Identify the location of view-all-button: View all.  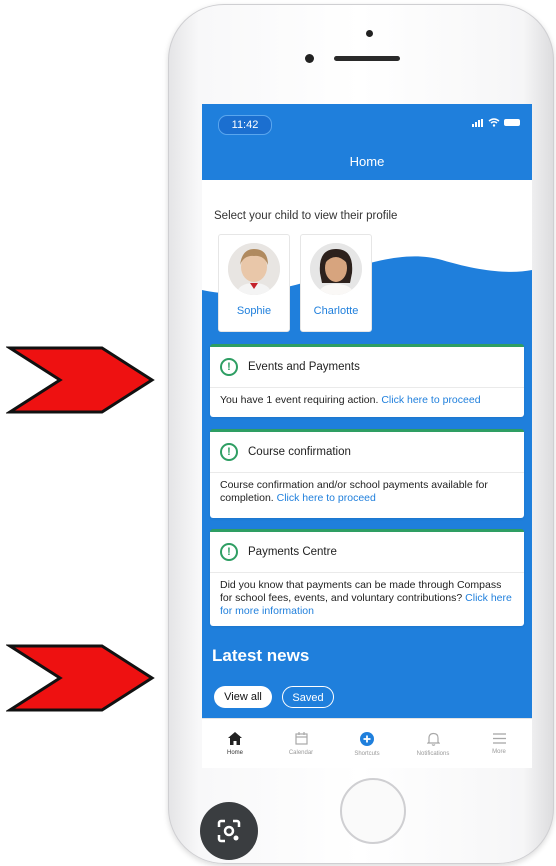
(243, 697).